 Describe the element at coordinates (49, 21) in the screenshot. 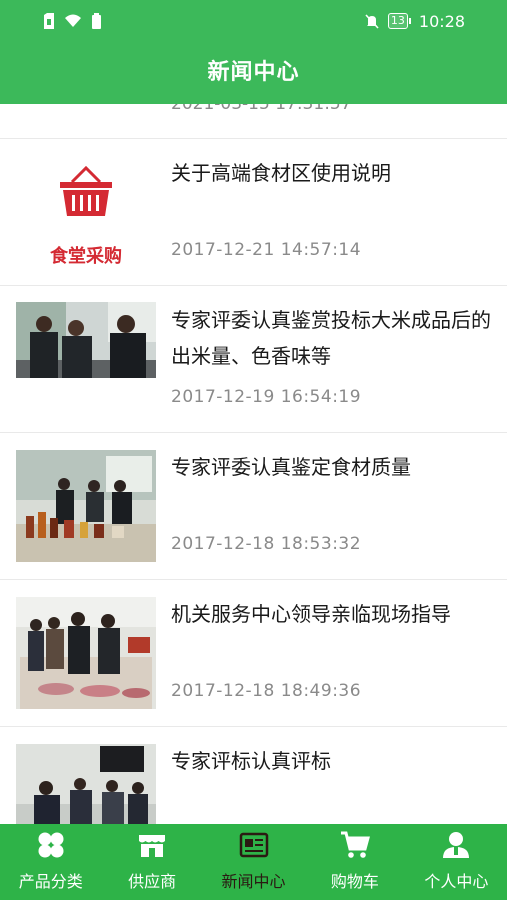

I see `sim-icon` at that location.